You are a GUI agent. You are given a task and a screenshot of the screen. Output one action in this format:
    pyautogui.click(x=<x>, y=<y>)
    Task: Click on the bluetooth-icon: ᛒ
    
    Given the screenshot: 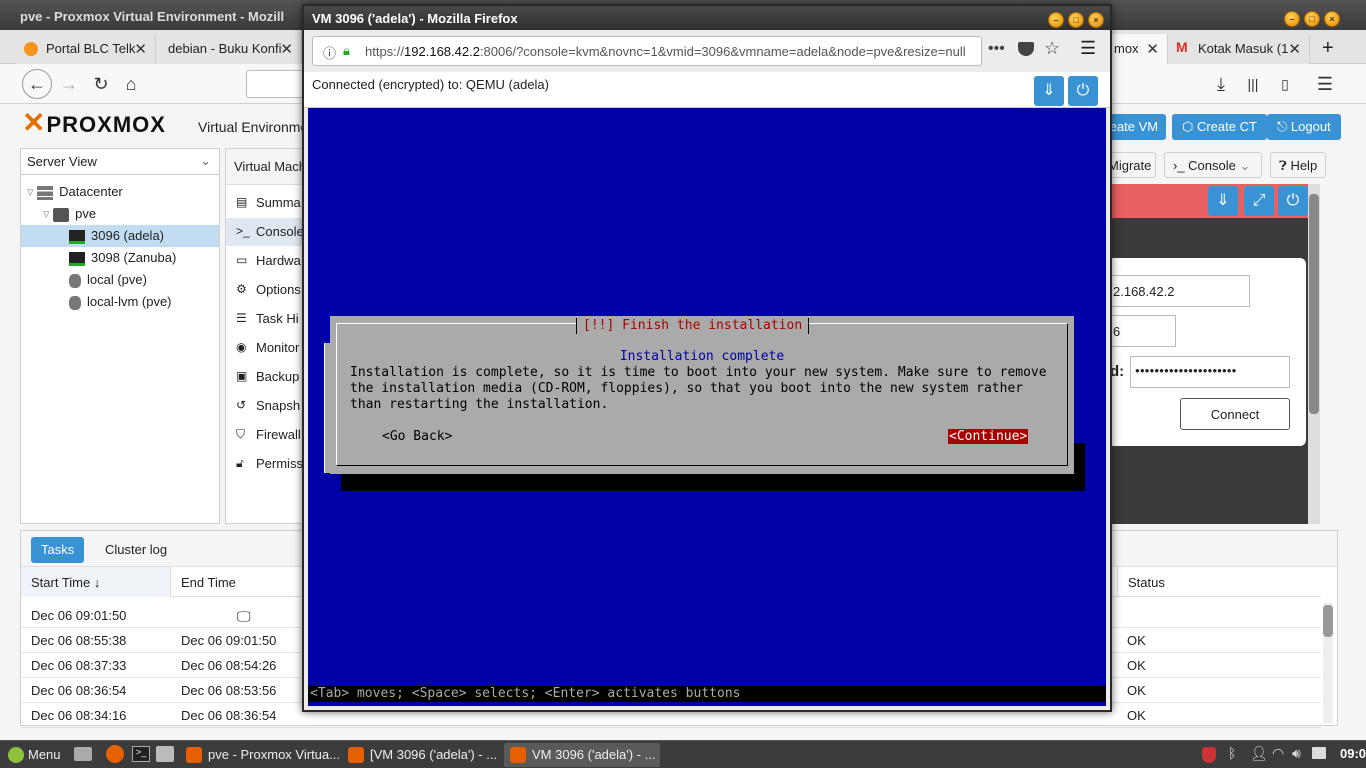 What is the action you would take?
    pyautogui.click(x=1232, y=753)
    